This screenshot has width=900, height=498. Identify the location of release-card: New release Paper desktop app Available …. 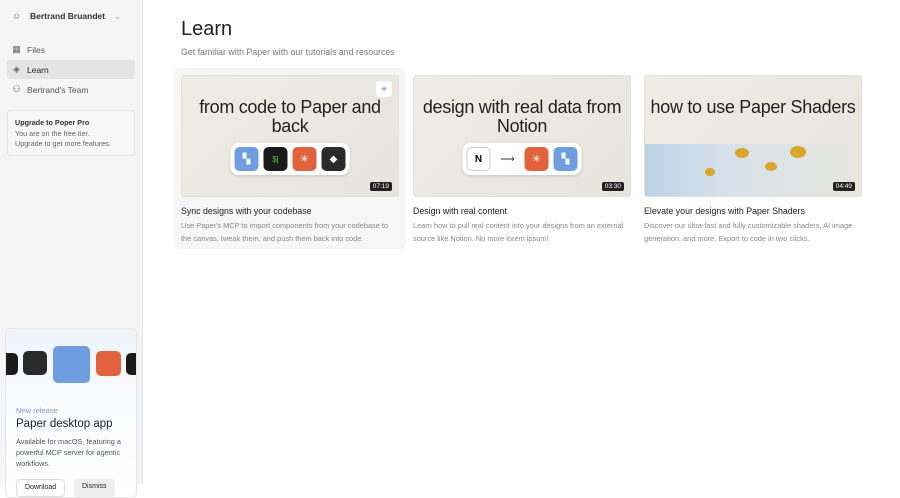
(71, 413).